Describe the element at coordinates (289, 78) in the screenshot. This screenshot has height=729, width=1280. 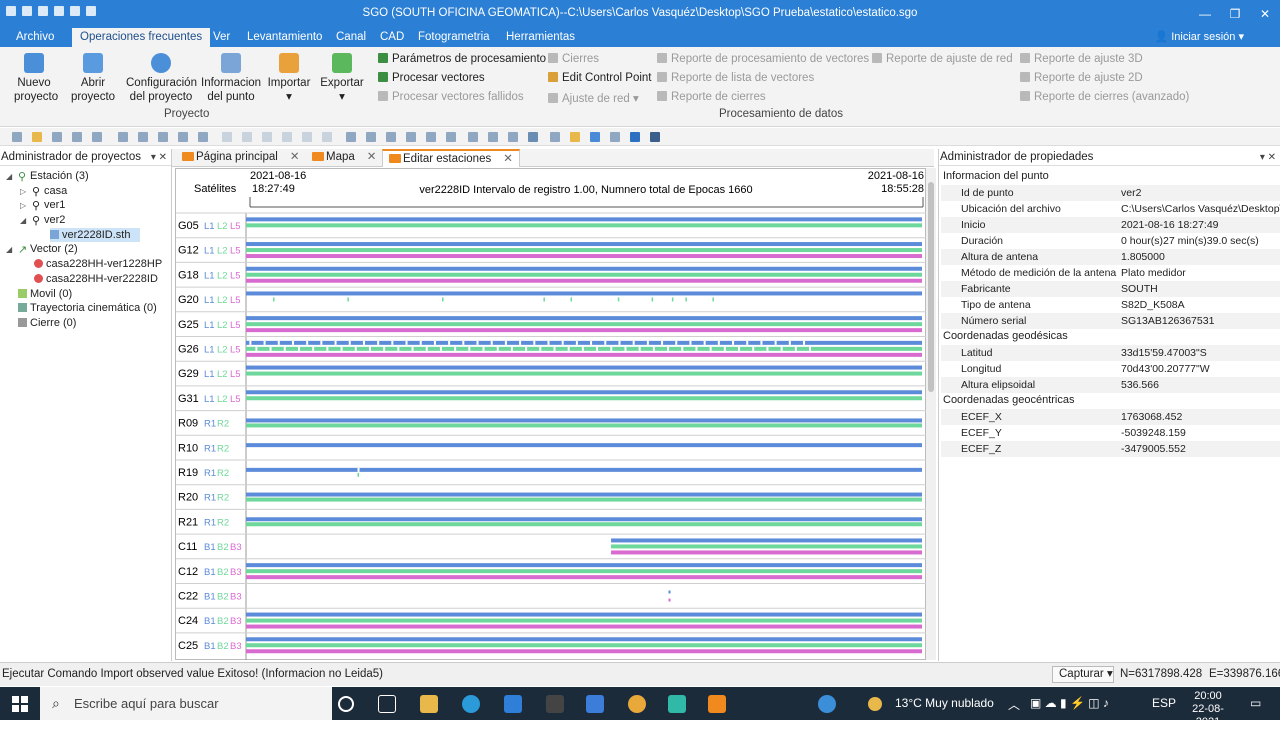
I see `import-button: Importar ▾` at that location.